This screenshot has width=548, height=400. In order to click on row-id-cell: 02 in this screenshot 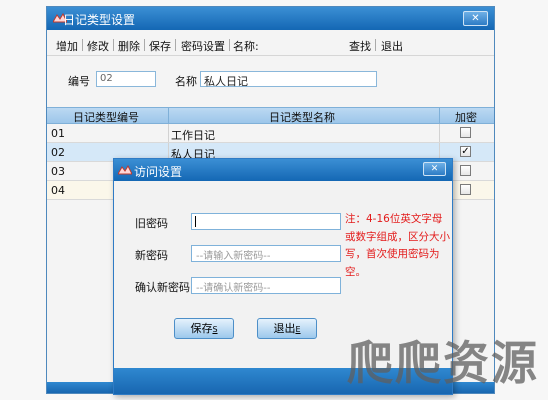, I will do `click(58, 152)`.